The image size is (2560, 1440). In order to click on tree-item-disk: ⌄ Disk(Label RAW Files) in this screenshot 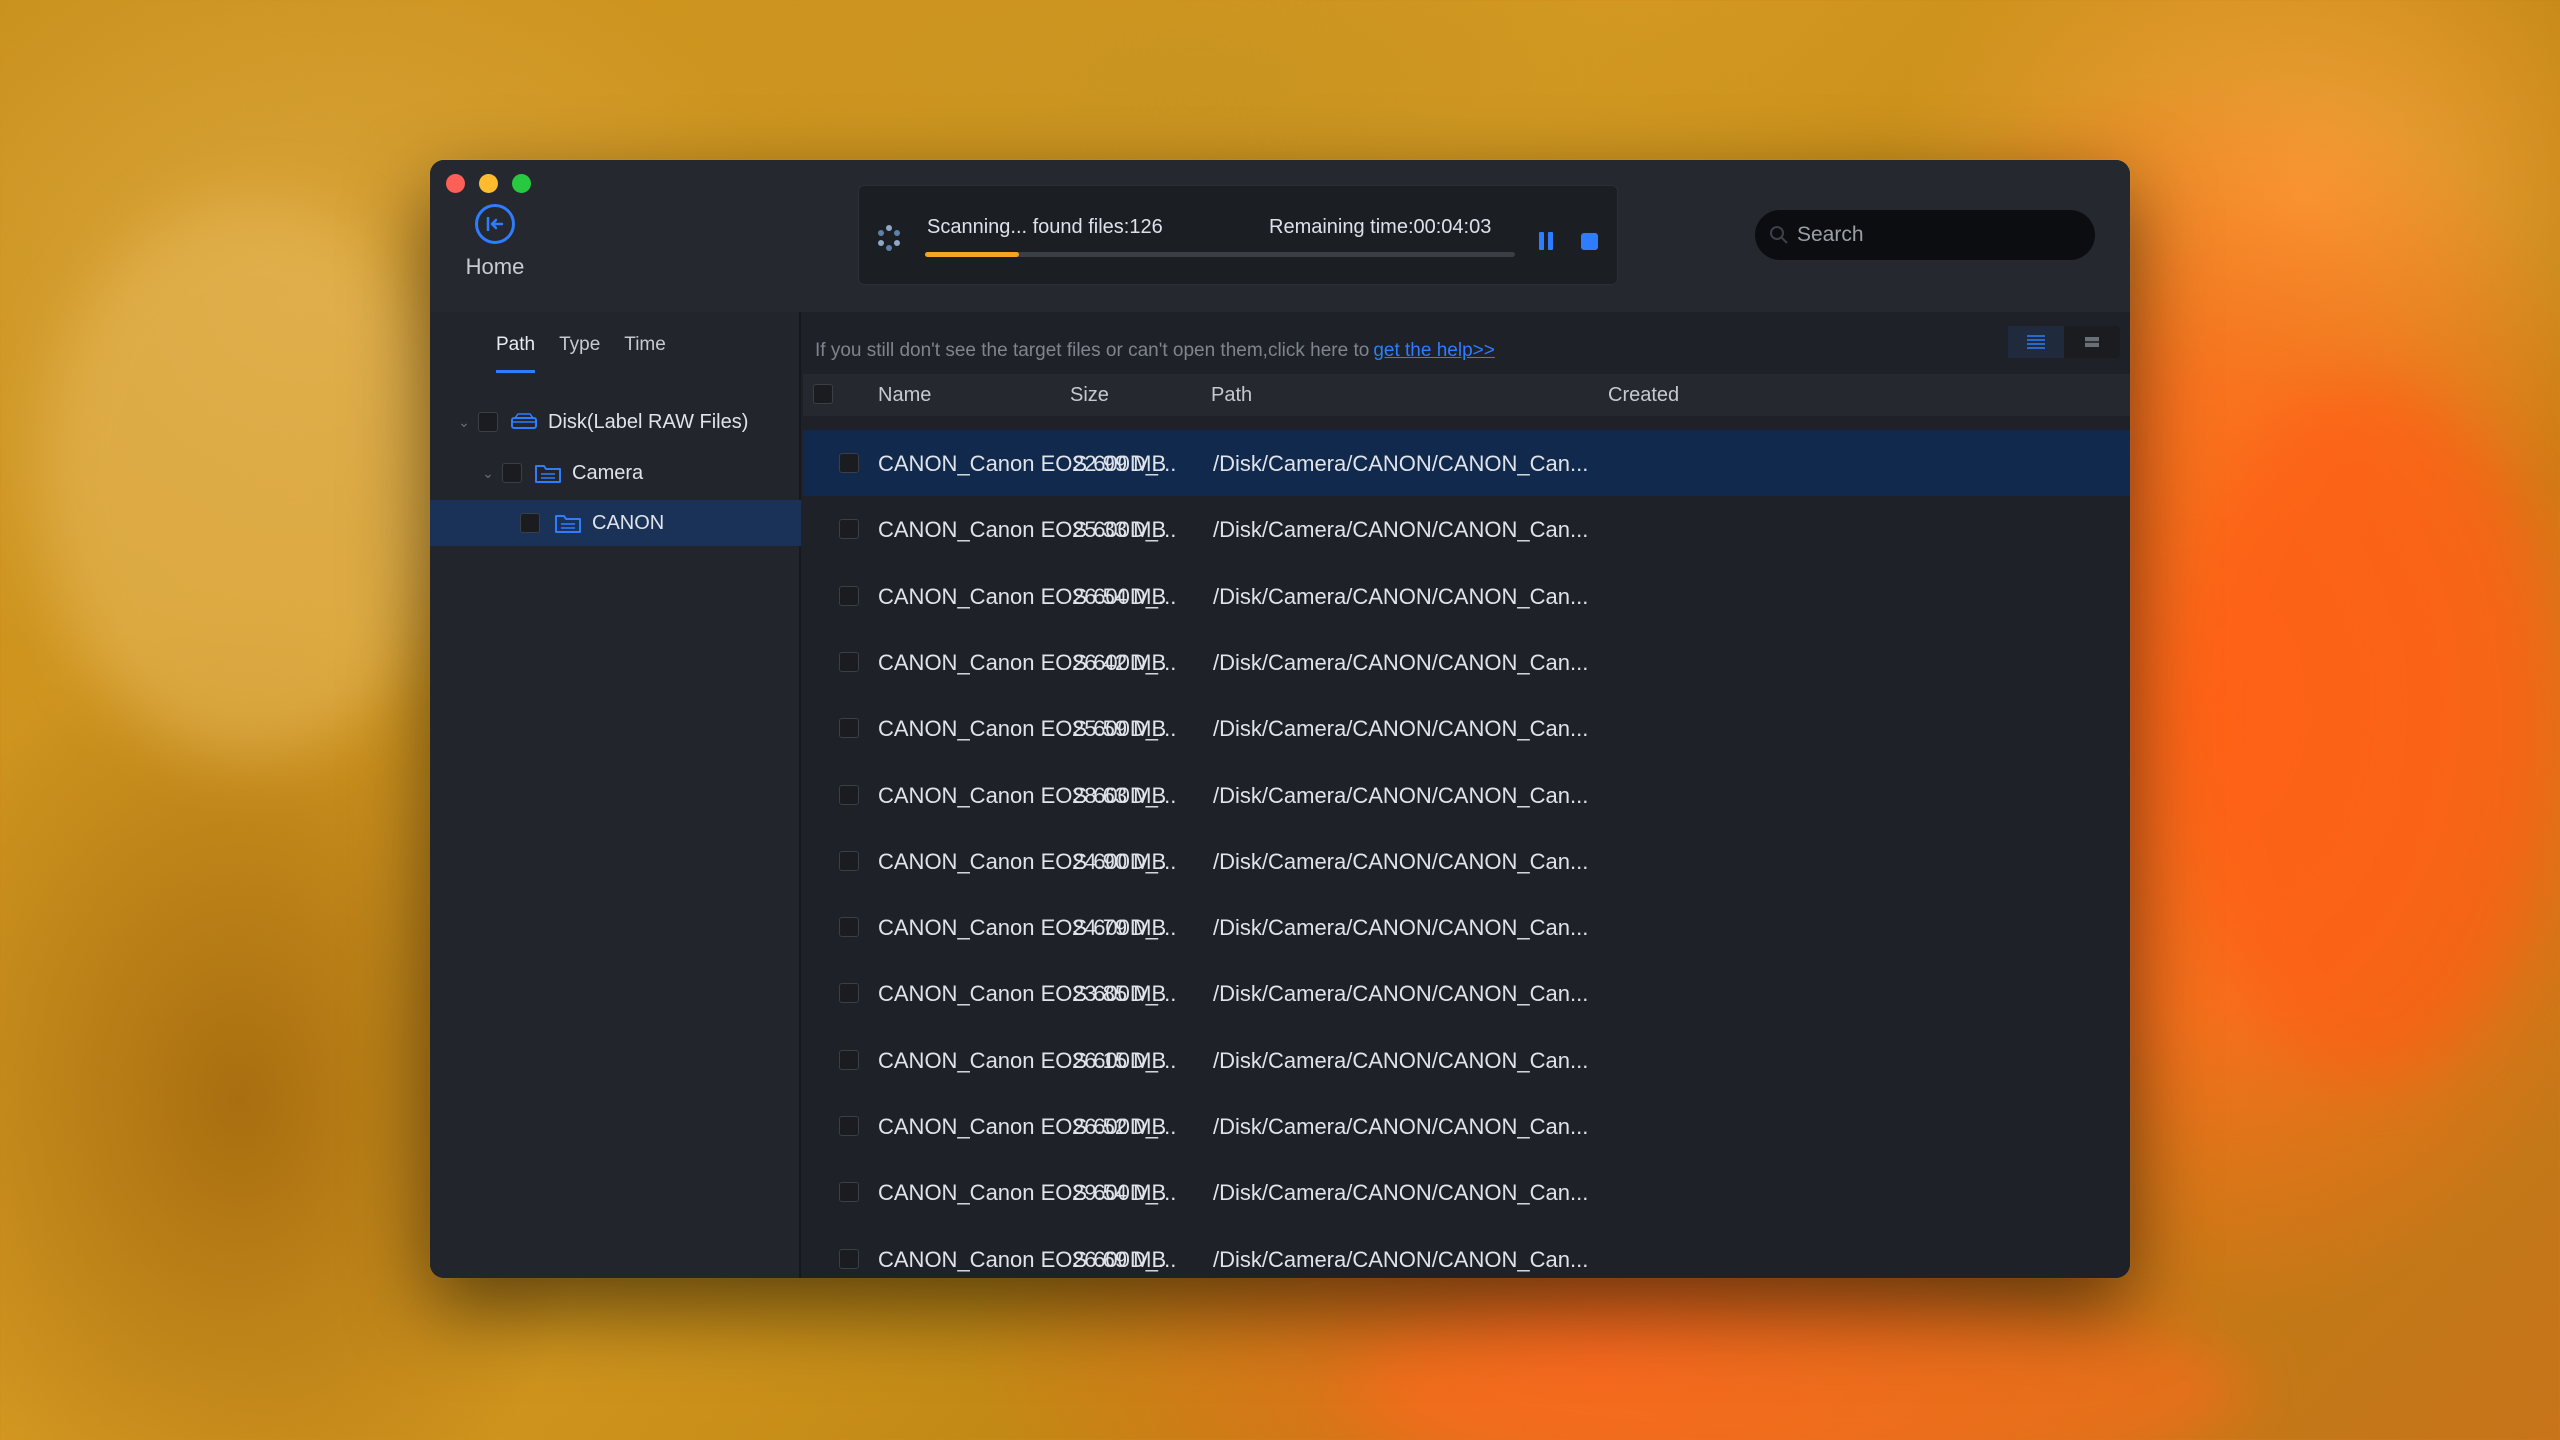, I will do `click(615, 422)`.